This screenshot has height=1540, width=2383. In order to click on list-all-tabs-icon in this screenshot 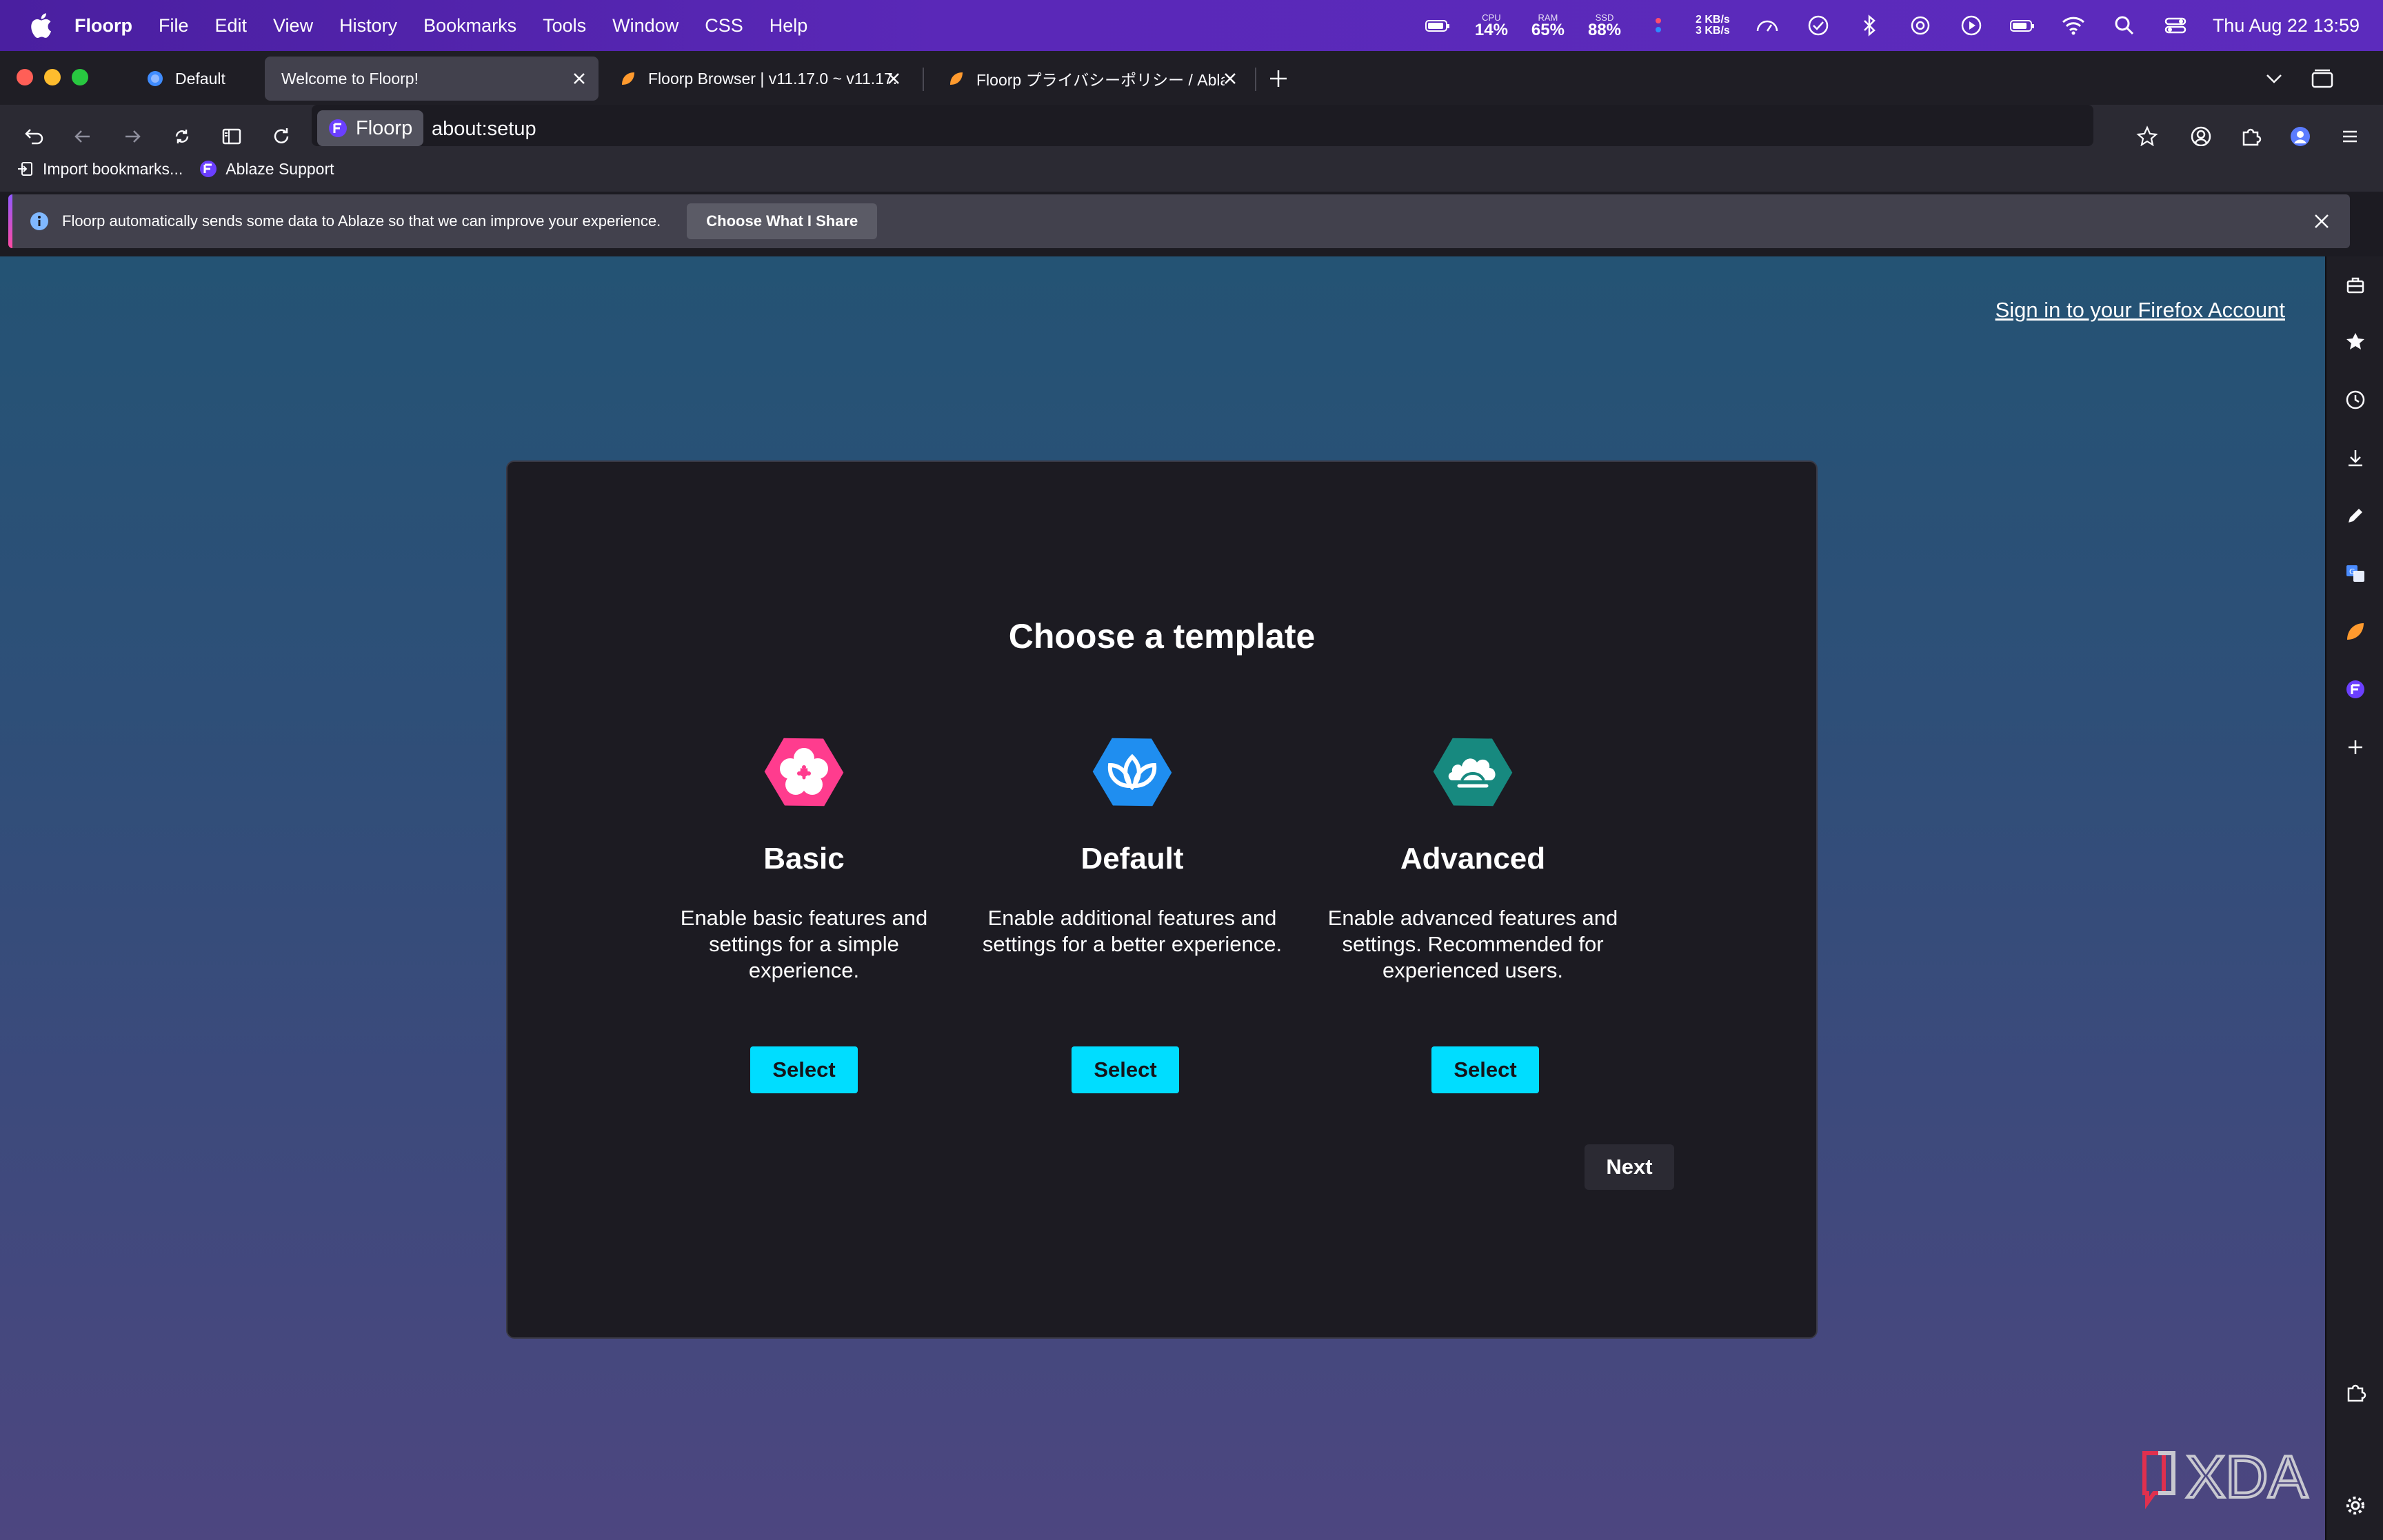, I will do `click(2274, 79)`.